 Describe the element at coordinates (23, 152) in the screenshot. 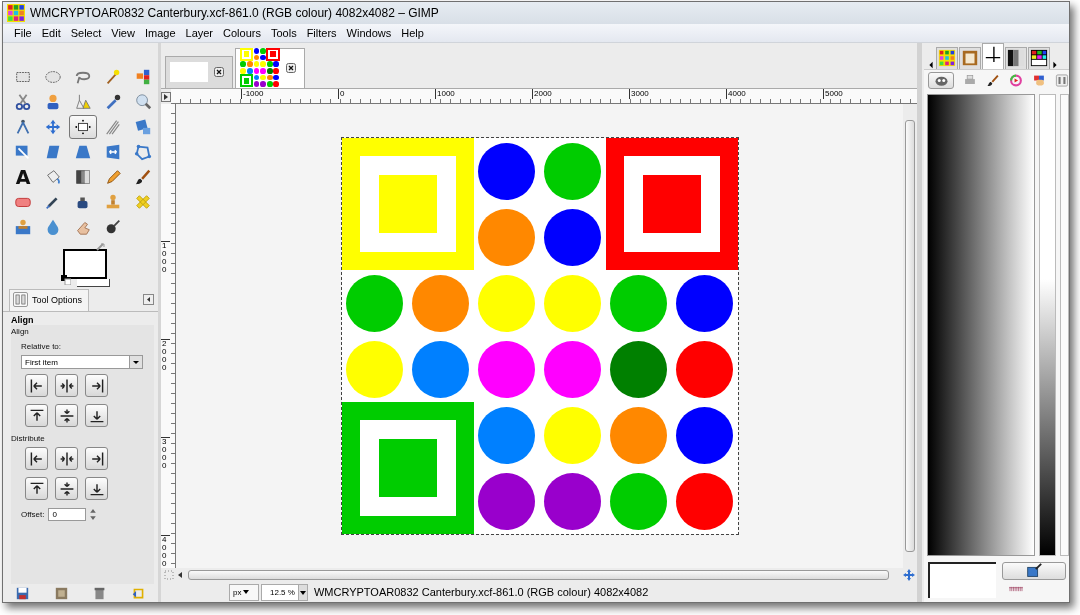

I see `scale-icon` at that location.